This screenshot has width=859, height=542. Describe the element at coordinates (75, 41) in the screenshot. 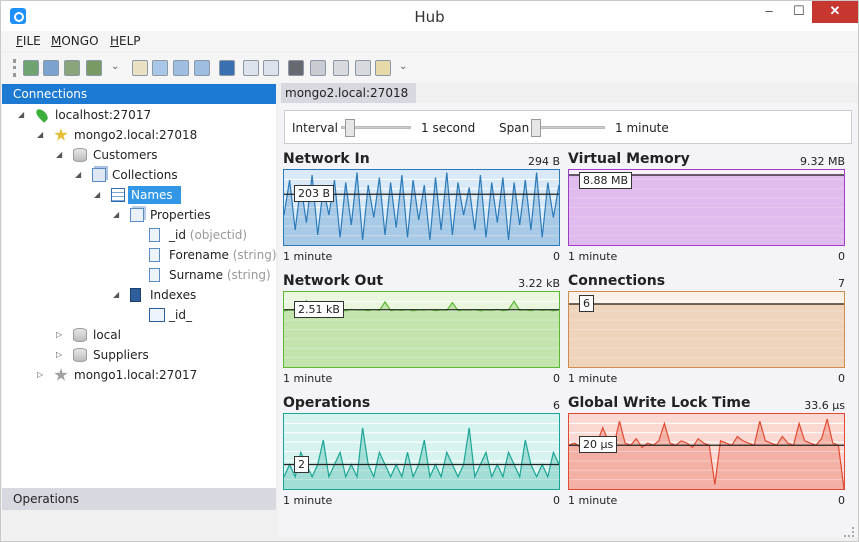

I see `menu-mongo: MONGO` at that location.